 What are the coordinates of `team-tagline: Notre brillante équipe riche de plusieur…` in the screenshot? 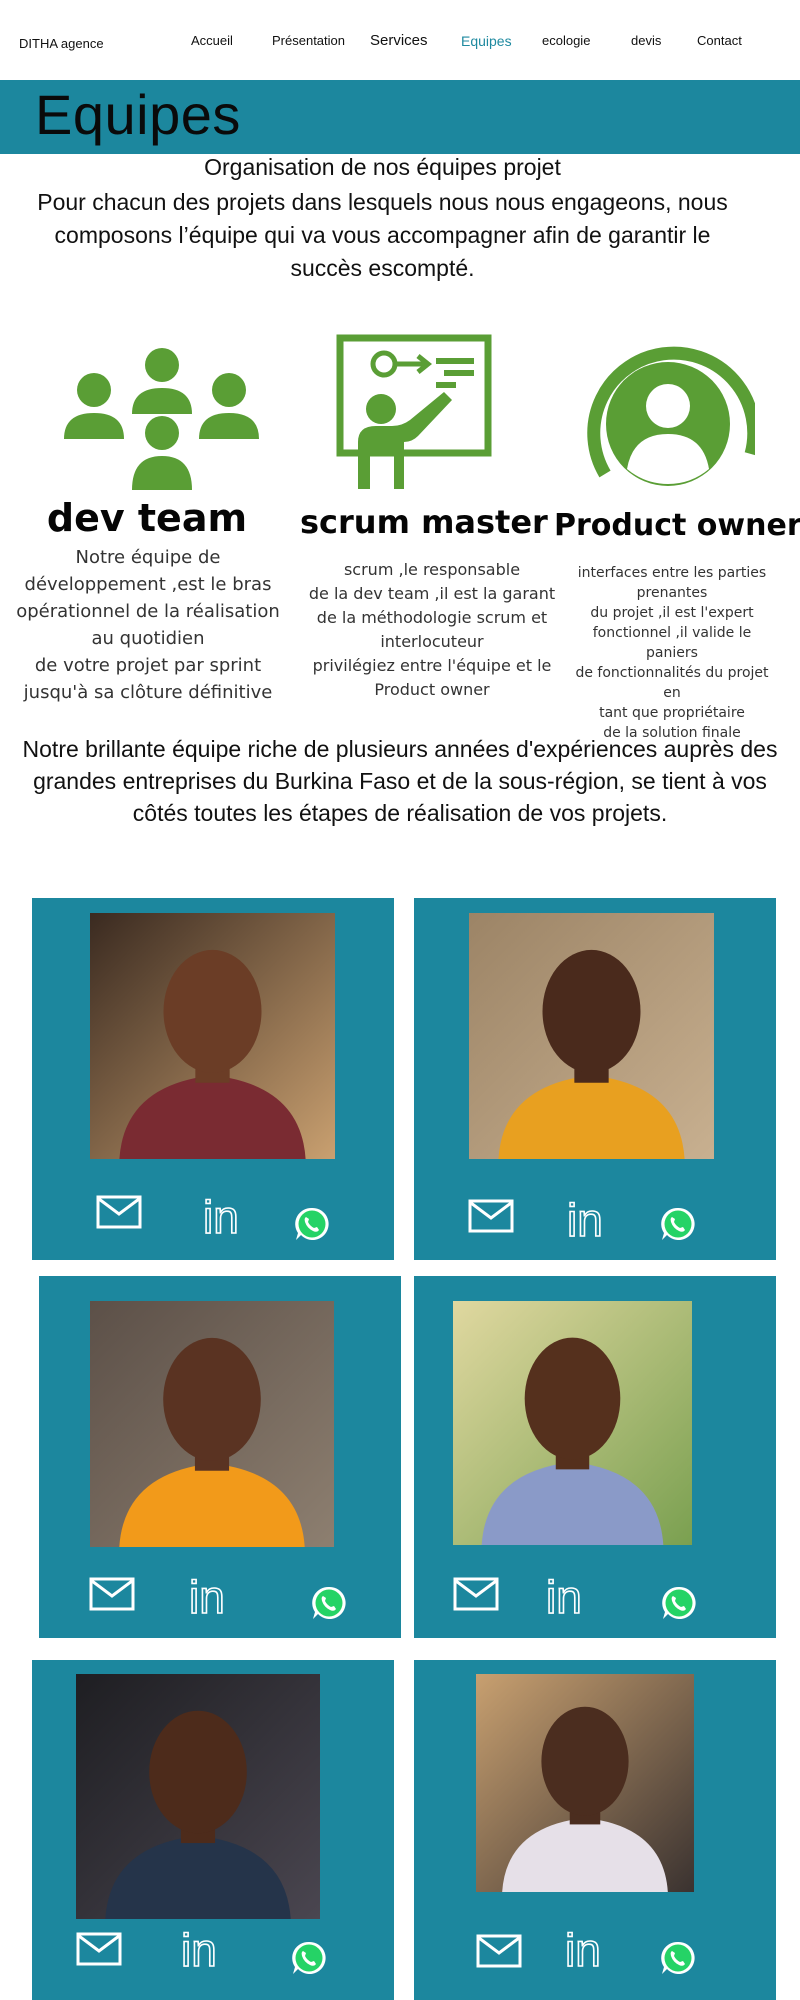 It's located at (400, 781).